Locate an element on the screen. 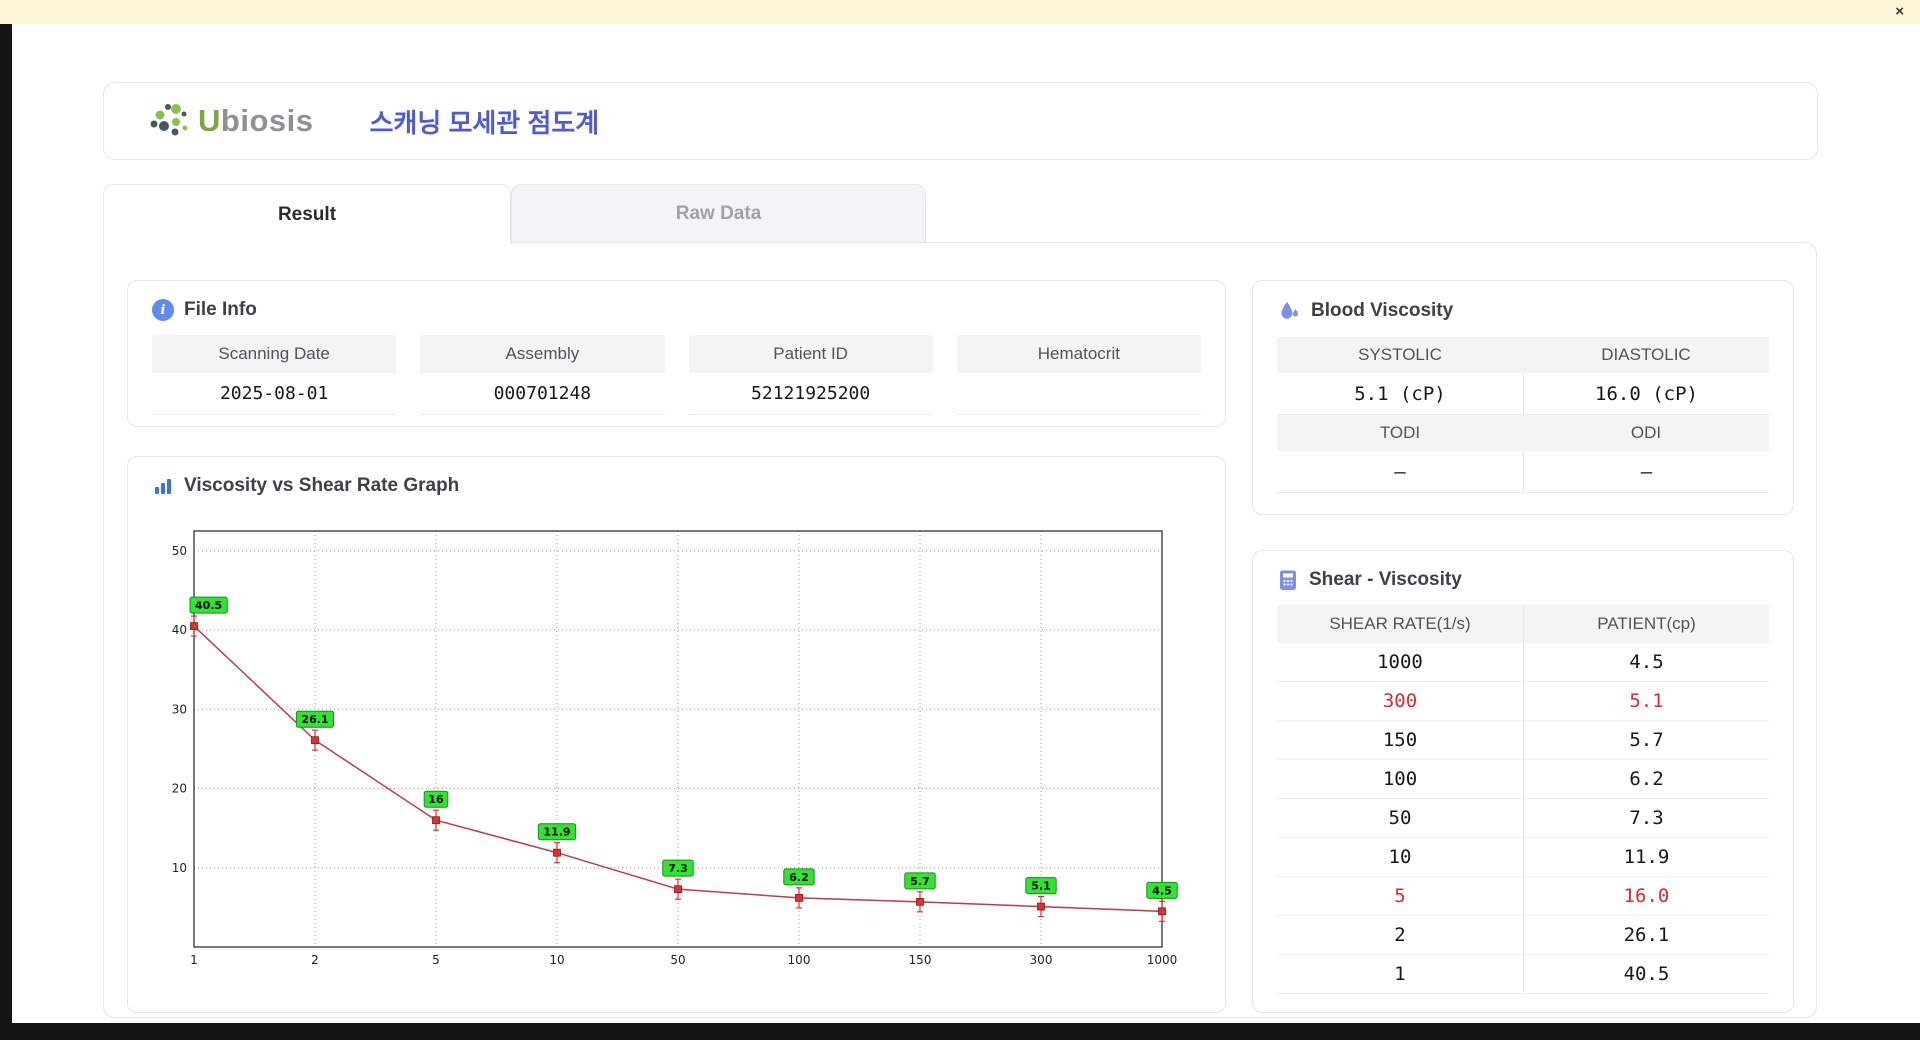 Image resolution: width=1920 pixels, height=1040 pixels. svg-text: 1000 is located at coordinates (1162, 960).